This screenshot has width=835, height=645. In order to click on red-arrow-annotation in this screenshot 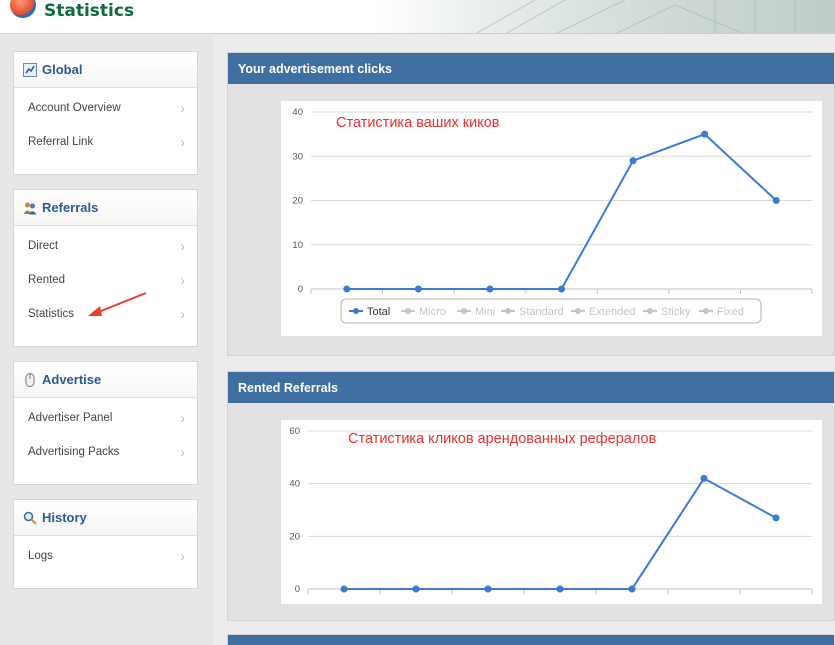, I will do `click(117, 304)`.